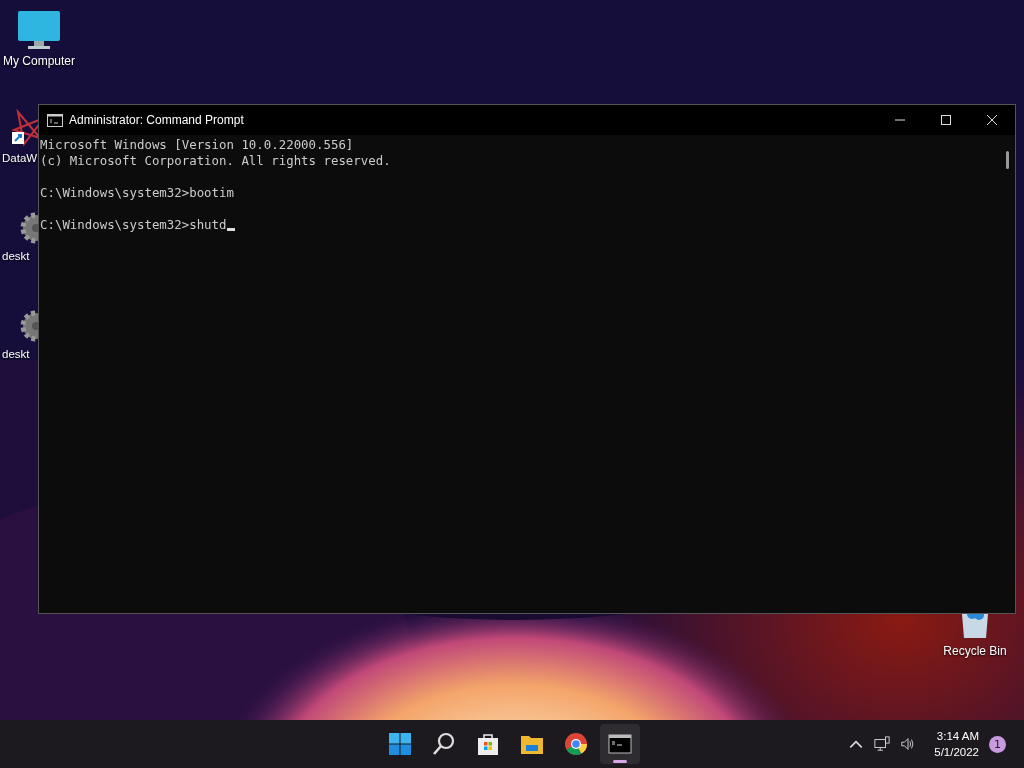 This screenshot has width=1024, height=768. What do you see at coordinates (157, 120) in the screenshot?
I see `window-title: Administrator: Command Prompt` at bounding box center [157, 120].